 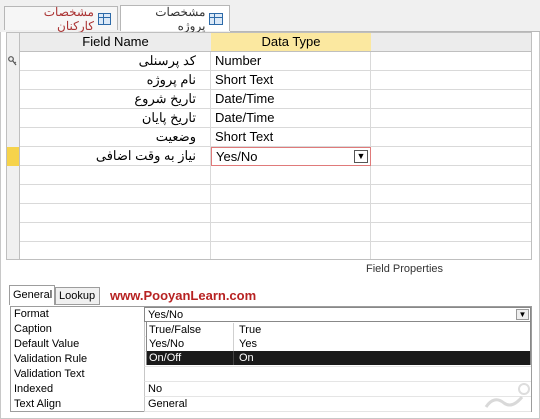 I want to click on format-dropdown-list: True/False True Yes/No Yes On/Off On, so click(x=338, y=343).